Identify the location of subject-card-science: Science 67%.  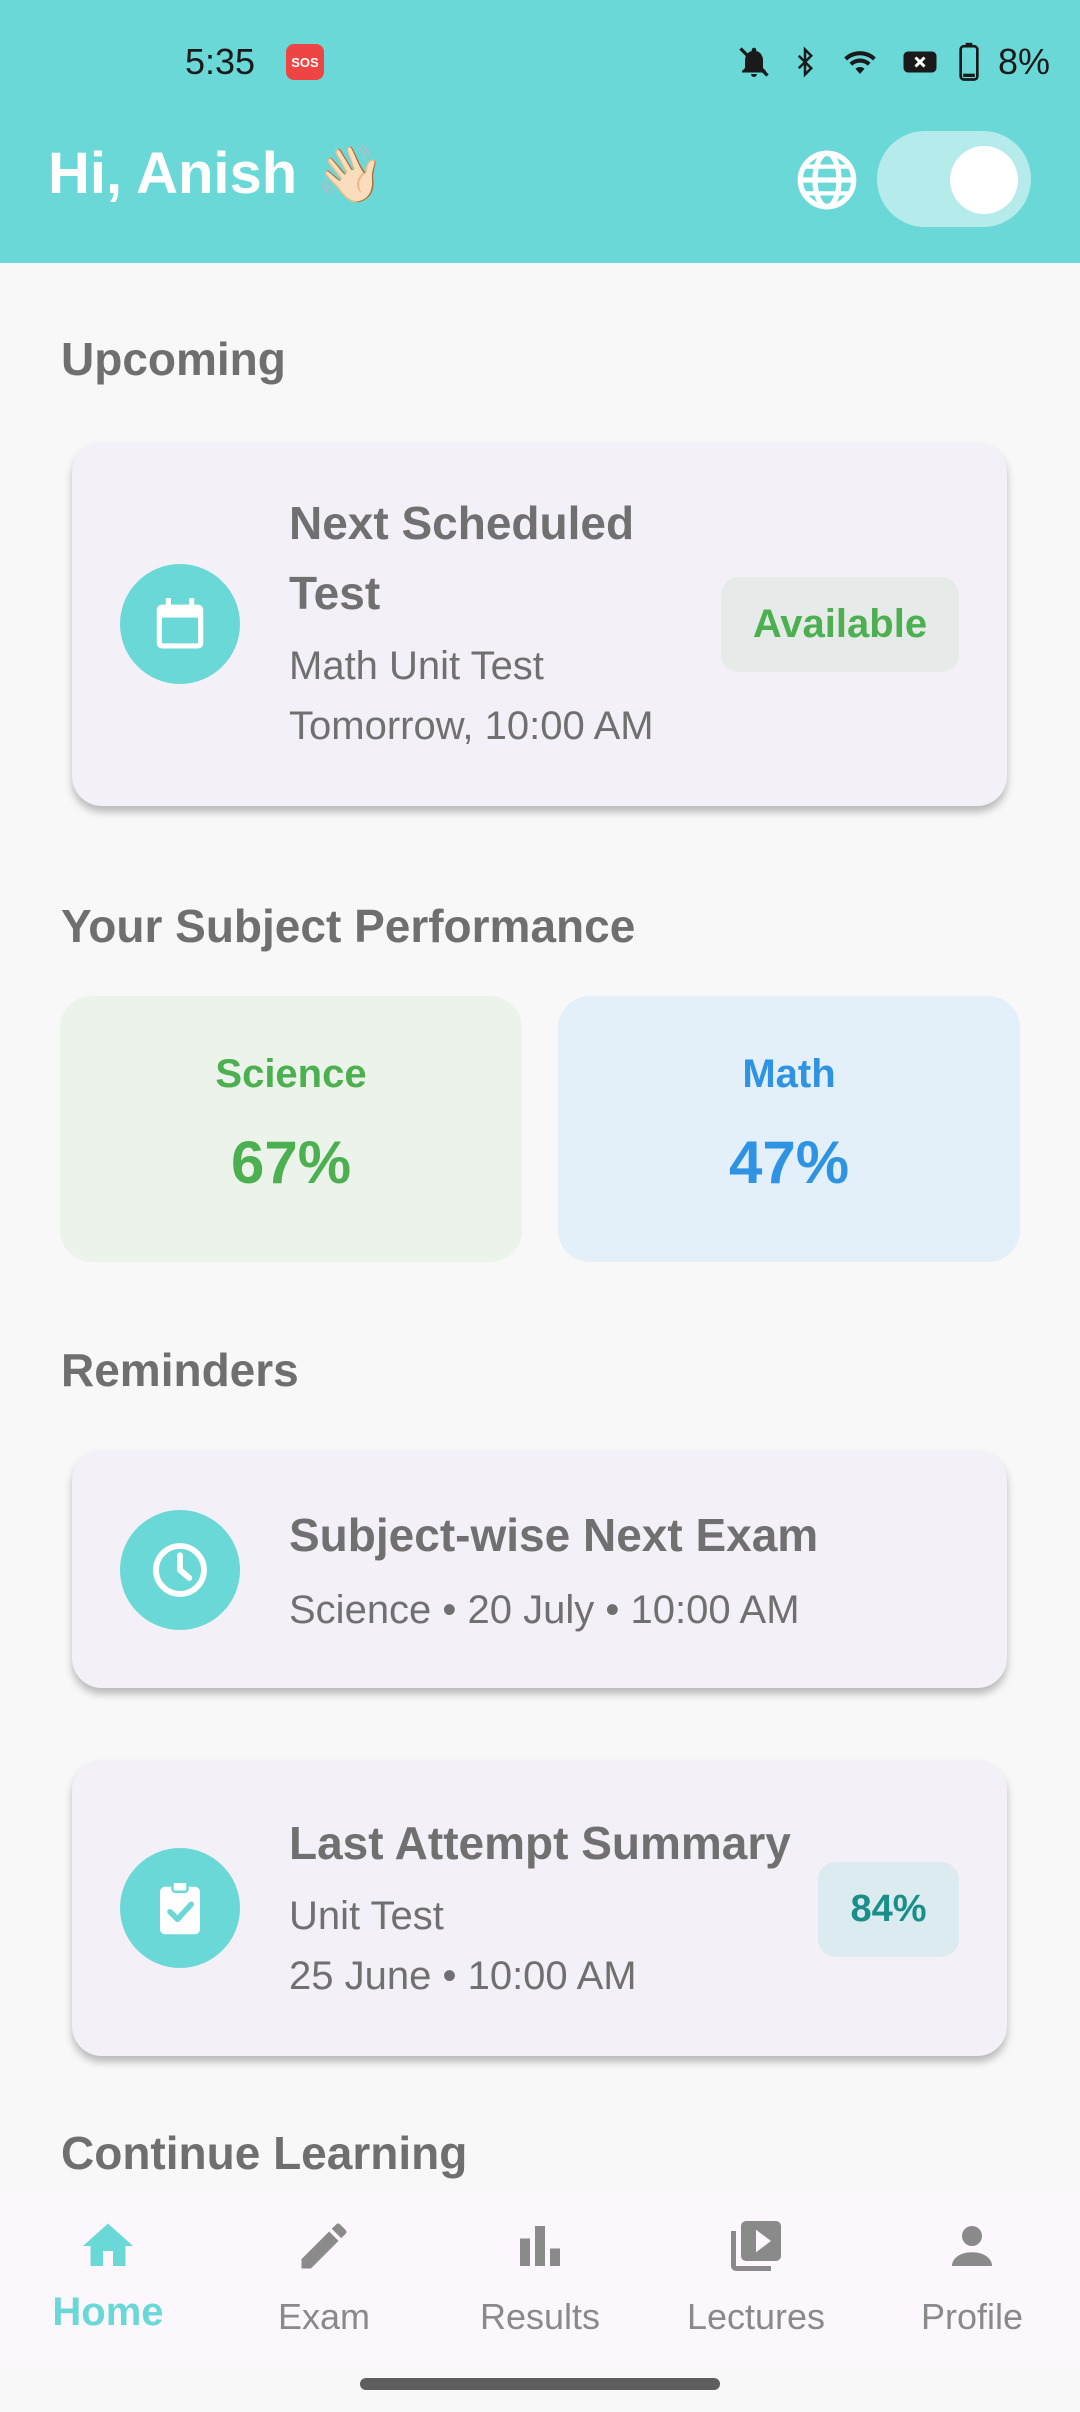
(291, 1129).